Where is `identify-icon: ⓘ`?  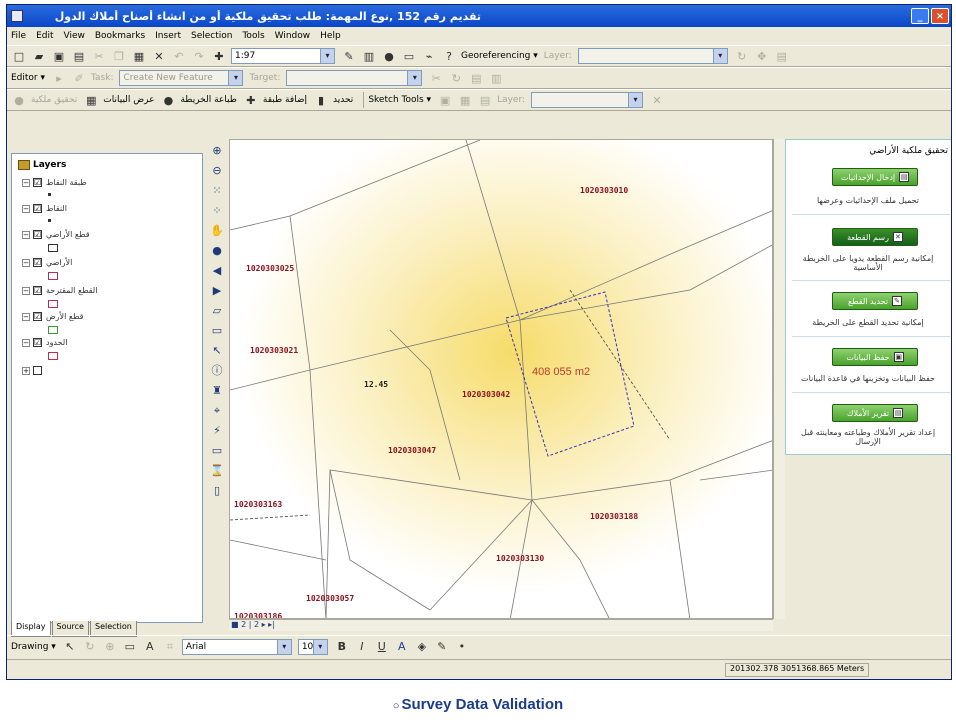 identify-icon: ⓘ is located at coordinates (217, 371).